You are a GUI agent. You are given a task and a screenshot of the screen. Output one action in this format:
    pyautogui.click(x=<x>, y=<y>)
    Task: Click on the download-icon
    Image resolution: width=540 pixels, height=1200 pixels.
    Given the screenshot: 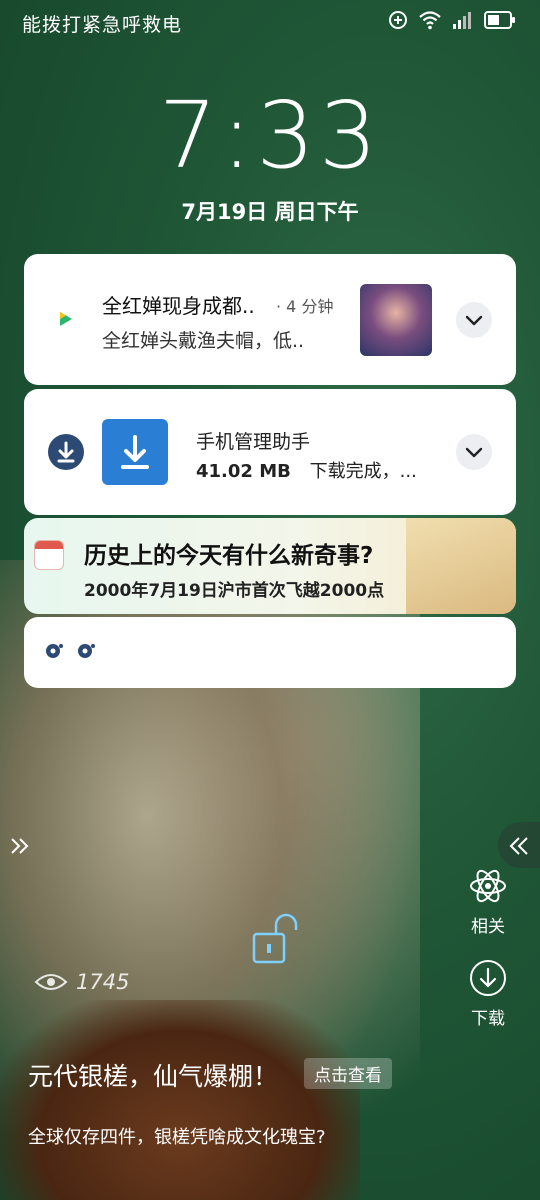 What is the action you would take?
    pyautogui.click(x=135, y=452)
    